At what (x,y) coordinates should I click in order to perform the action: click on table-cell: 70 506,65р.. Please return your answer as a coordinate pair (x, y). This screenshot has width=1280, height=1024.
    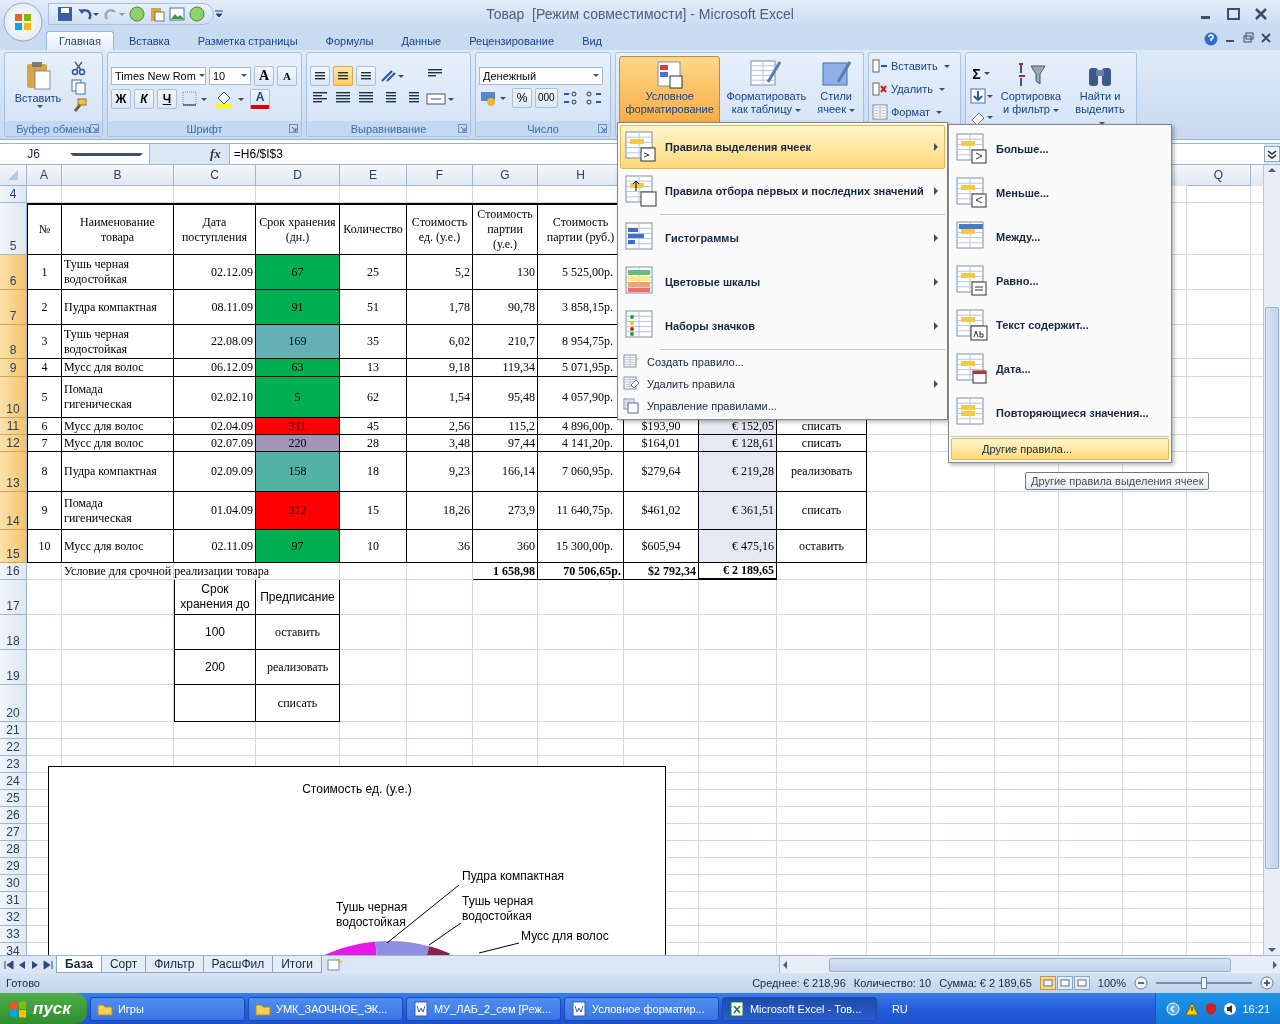
    Looking at the image, I should click on (581, 571).